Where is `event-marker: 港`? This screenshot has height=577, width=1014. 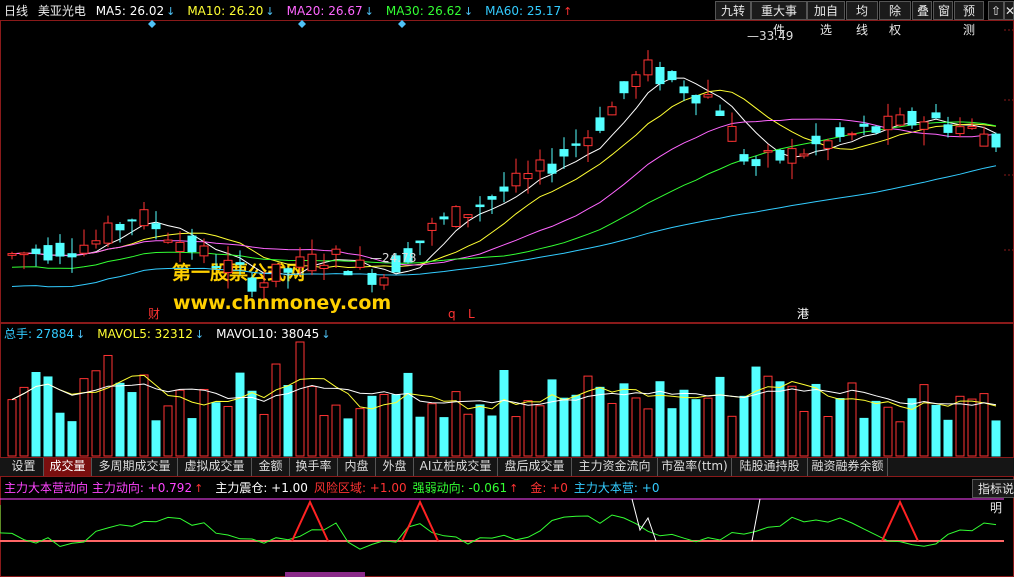
event-marker: 港 is located at coordinates (803, 314).